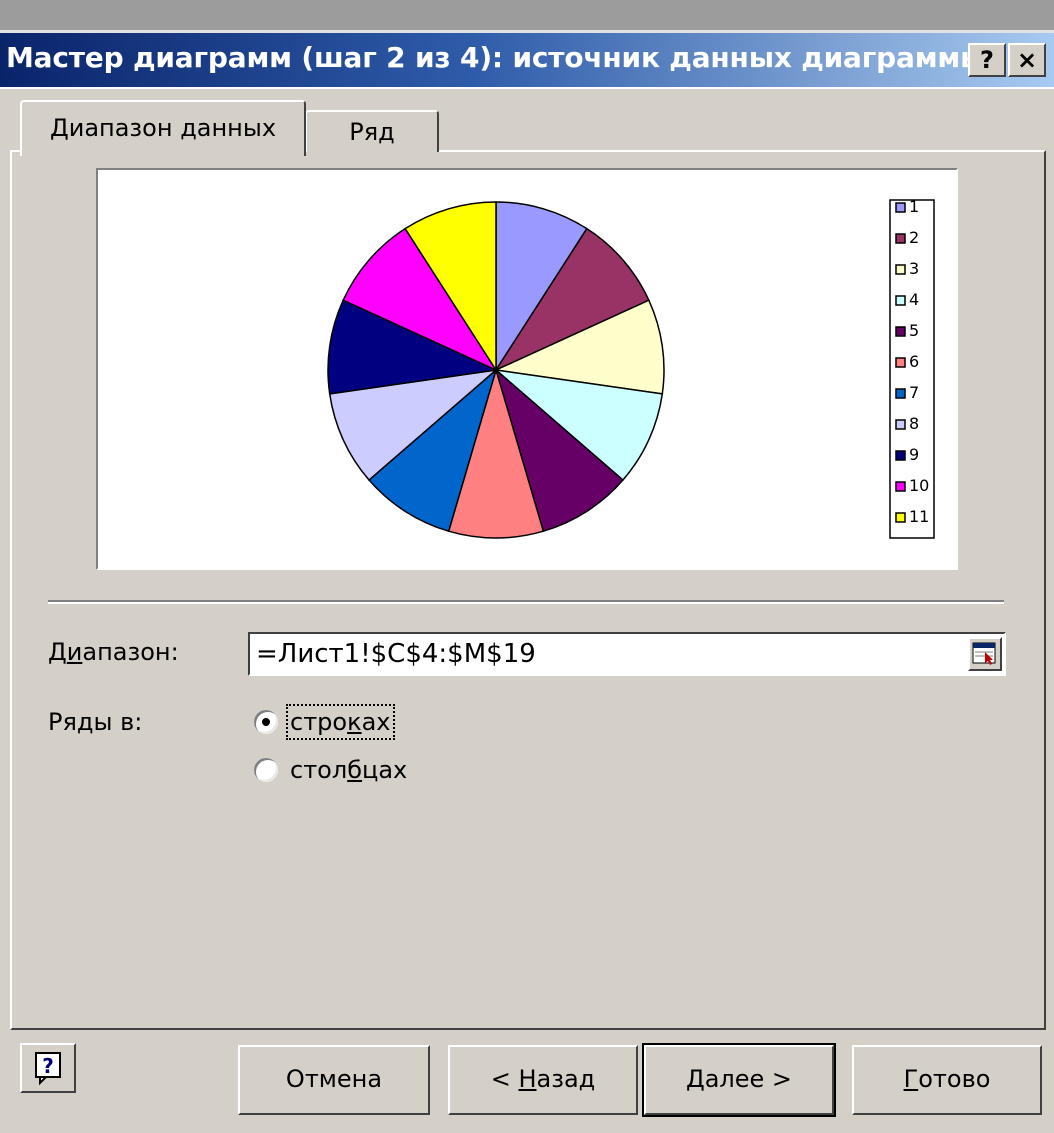  What do you see at coordinates (526, 602) in the screenshot?
I see `separator` at bounding box center [526, 602].